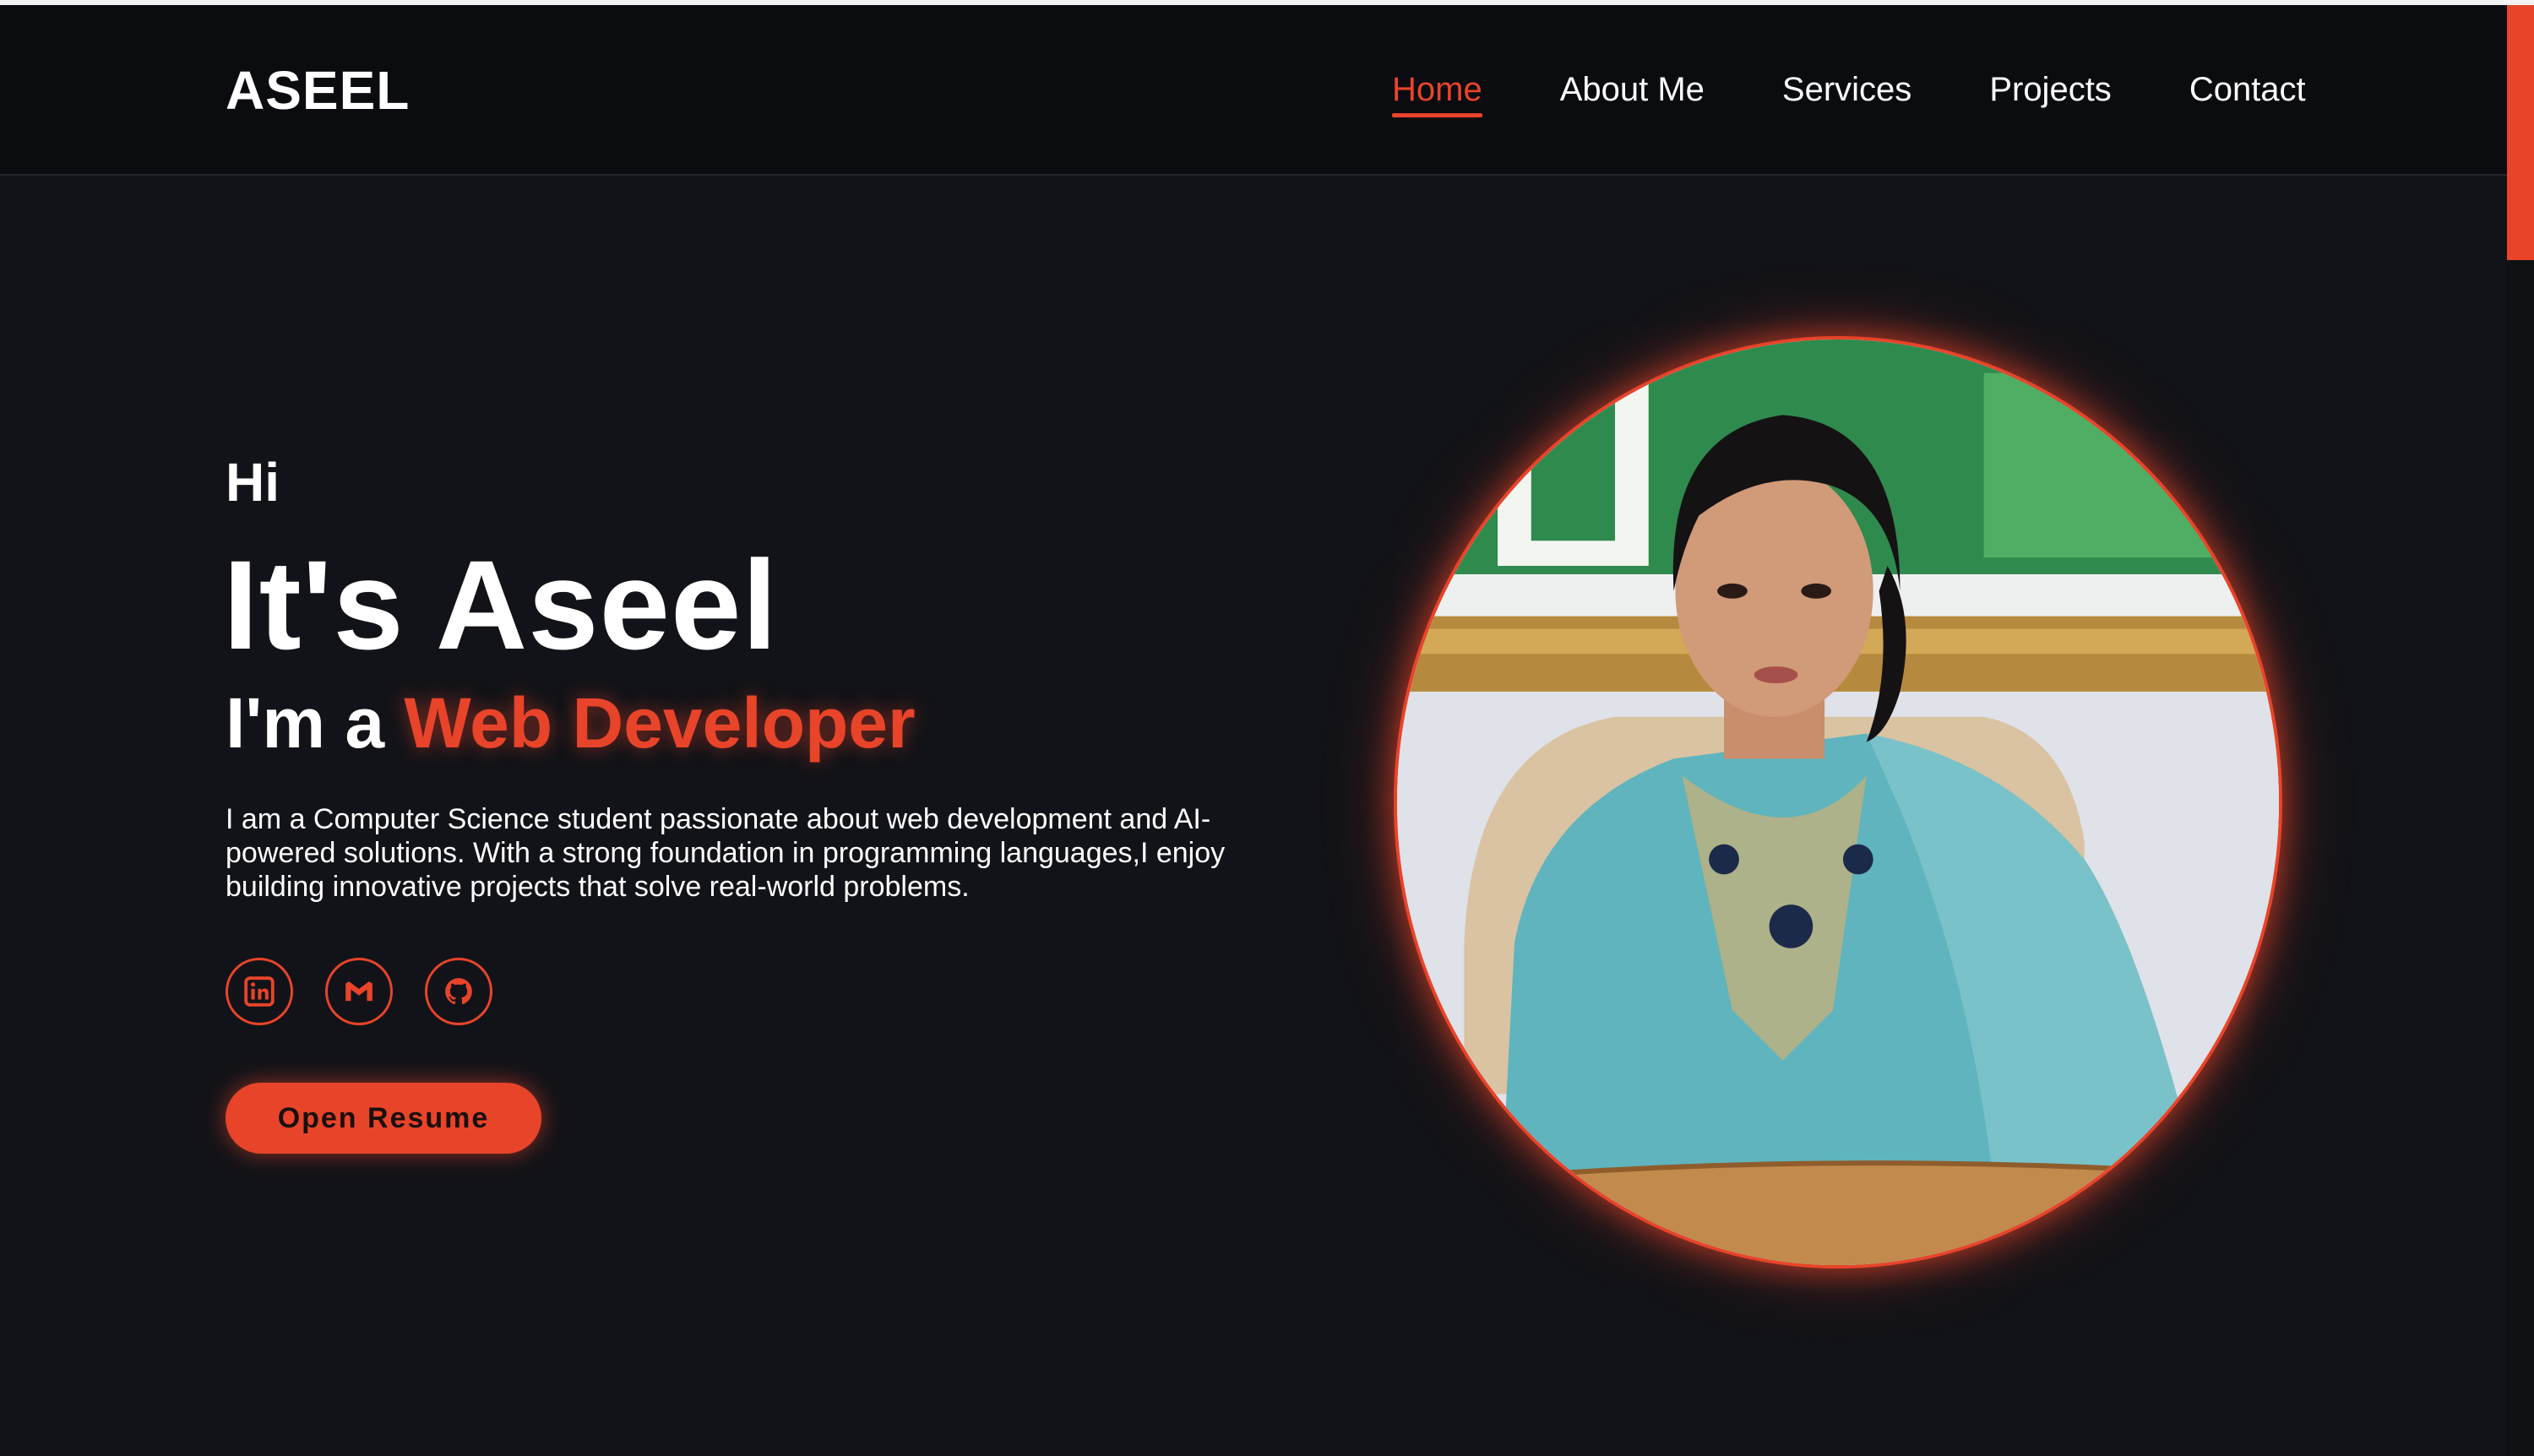 The height and width of the screenshot is (1456, 2534). I want to click on github-link, so click(458, 991).